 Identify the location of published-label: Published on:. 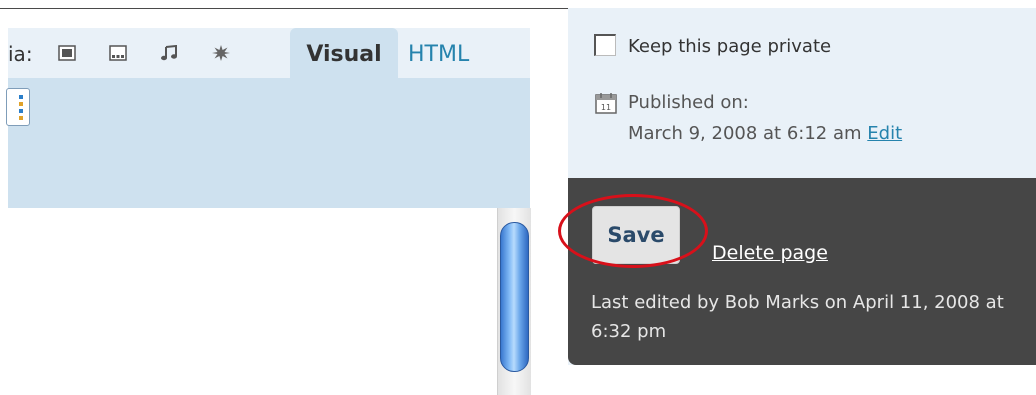
(688, 102).